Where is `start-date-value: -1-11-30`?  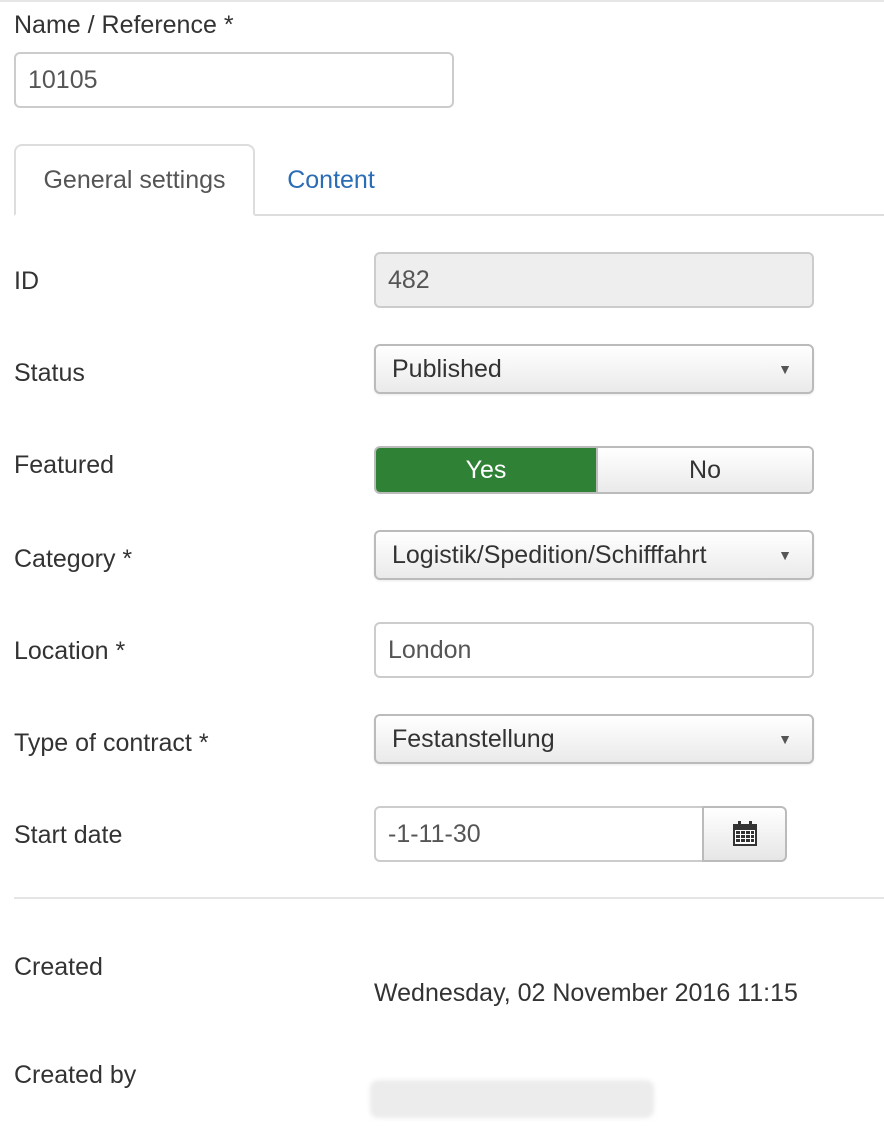
start-date-value: -1-11-30 is located at coordinates (434, 833).